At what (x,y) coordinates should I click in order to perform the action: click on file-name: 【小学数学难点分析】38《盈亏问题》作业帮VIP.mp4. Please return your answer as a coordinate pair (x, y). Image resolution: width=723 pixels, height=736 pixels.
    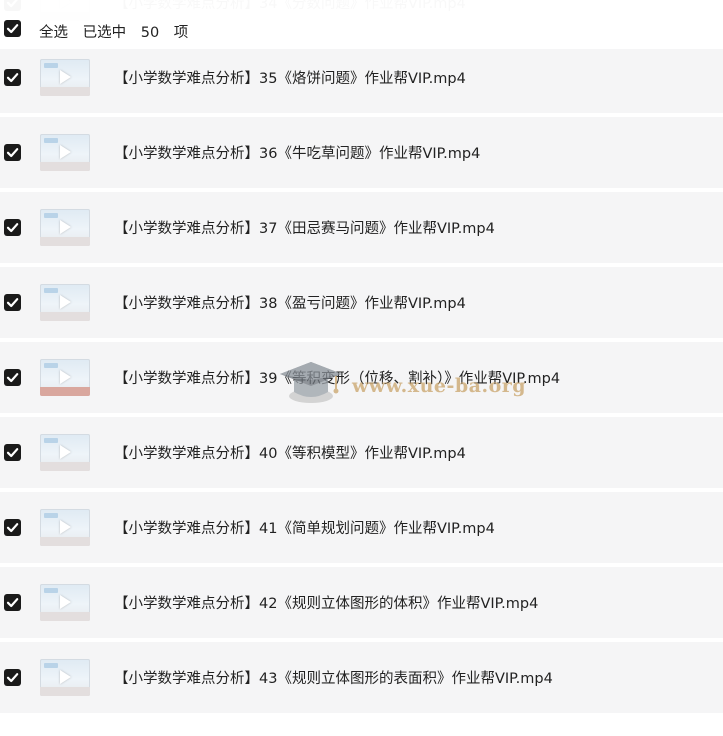
    Looking at the image, I should click on (290, 302).